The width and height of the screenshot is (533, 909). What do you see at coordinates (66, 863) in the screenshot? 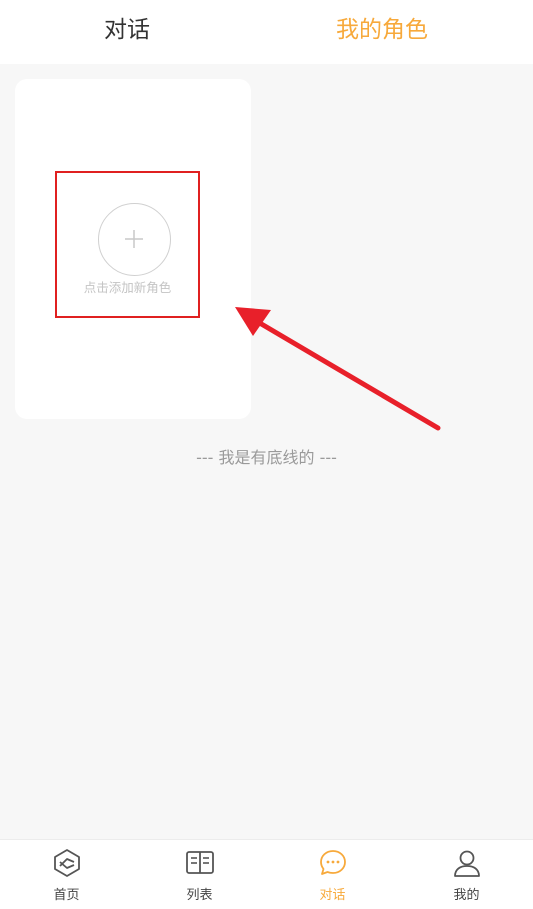
I see `home-icon` at bounding box center [66, 863].